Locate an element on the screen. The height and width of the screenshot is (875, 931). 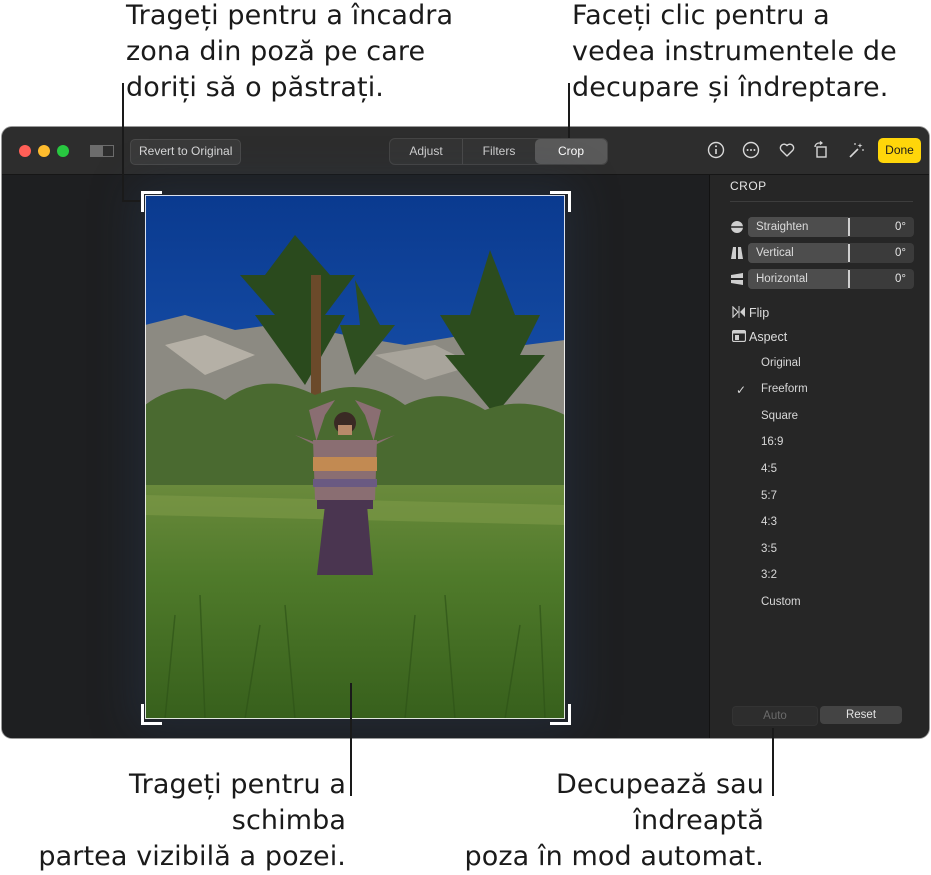
leader-line-auto is located at coordinates (773, 762).